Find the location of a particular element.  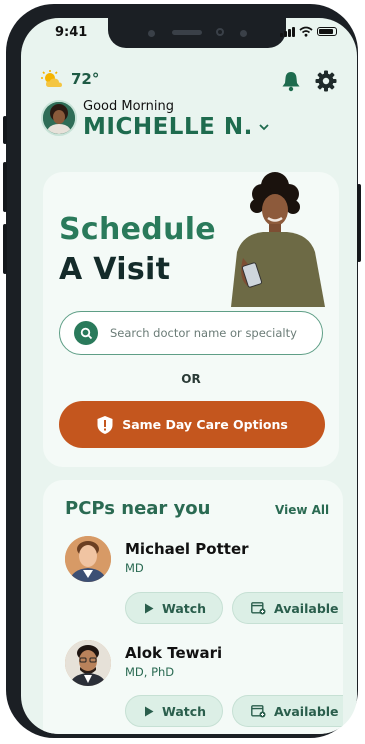

greeting-text: Good Morning is located at coordinates (128, 106).